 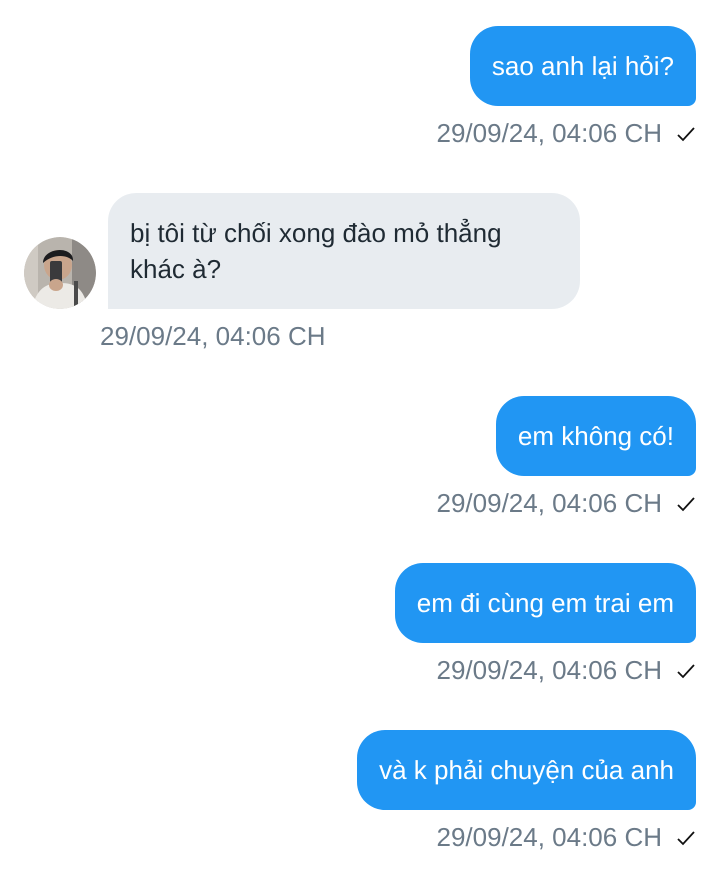 What do you see at coordinates (596, 436) in the screenshot?
I see `message-bubble: em không có!` at bounding box center [596, 436].